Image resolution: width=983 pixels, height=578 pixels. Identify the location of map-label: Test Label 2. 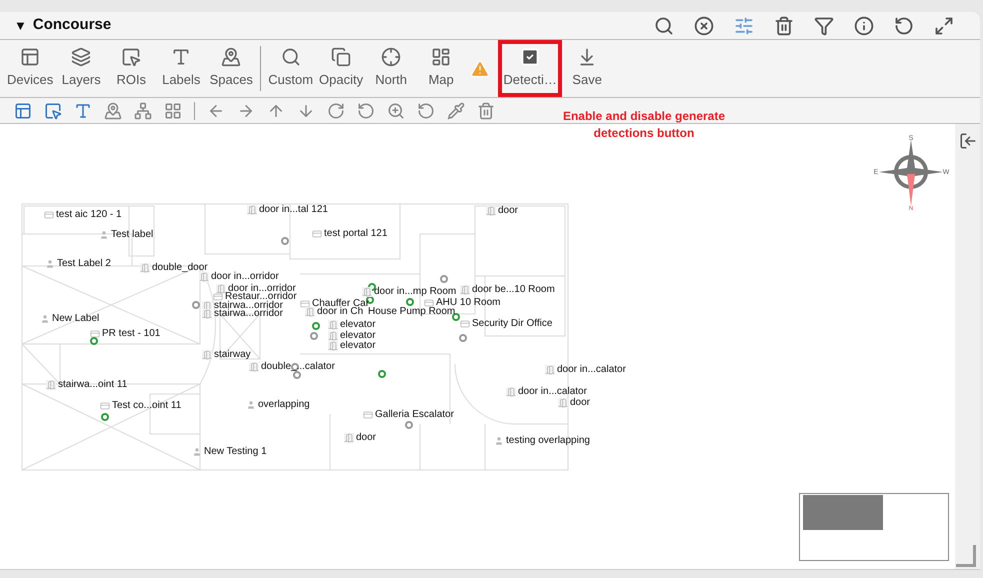
(84, 263).